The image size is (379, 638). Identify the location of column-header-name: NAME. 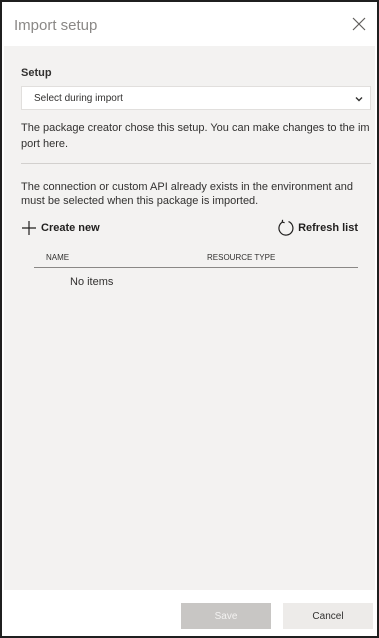
(57, 257).